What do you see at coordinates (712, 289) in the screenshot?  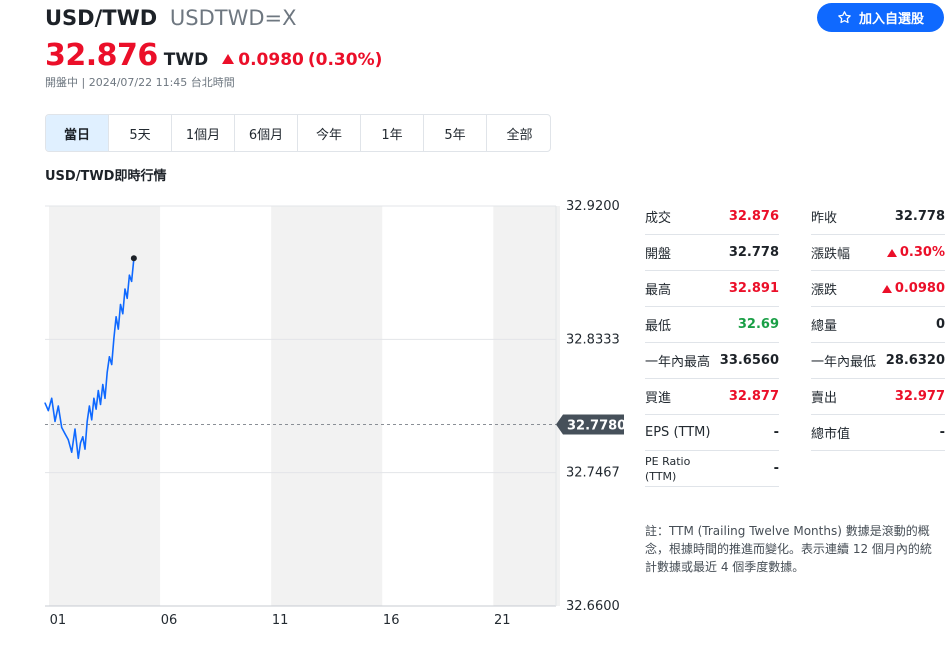 I see `stat-row: 最高 32.891` at bounding box center [712, 289].